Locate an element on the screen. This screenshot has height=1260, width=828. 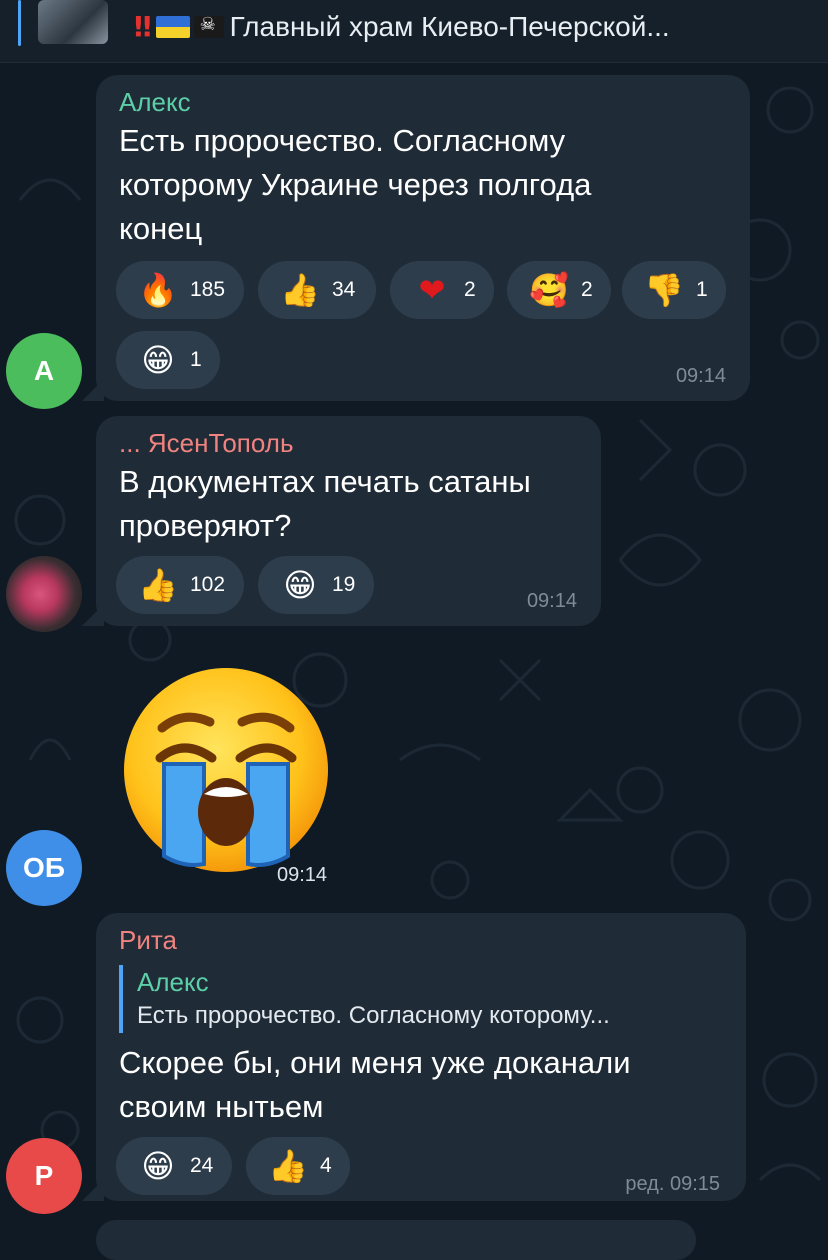
avatar: ОБ is located at coordinates (44, 868).